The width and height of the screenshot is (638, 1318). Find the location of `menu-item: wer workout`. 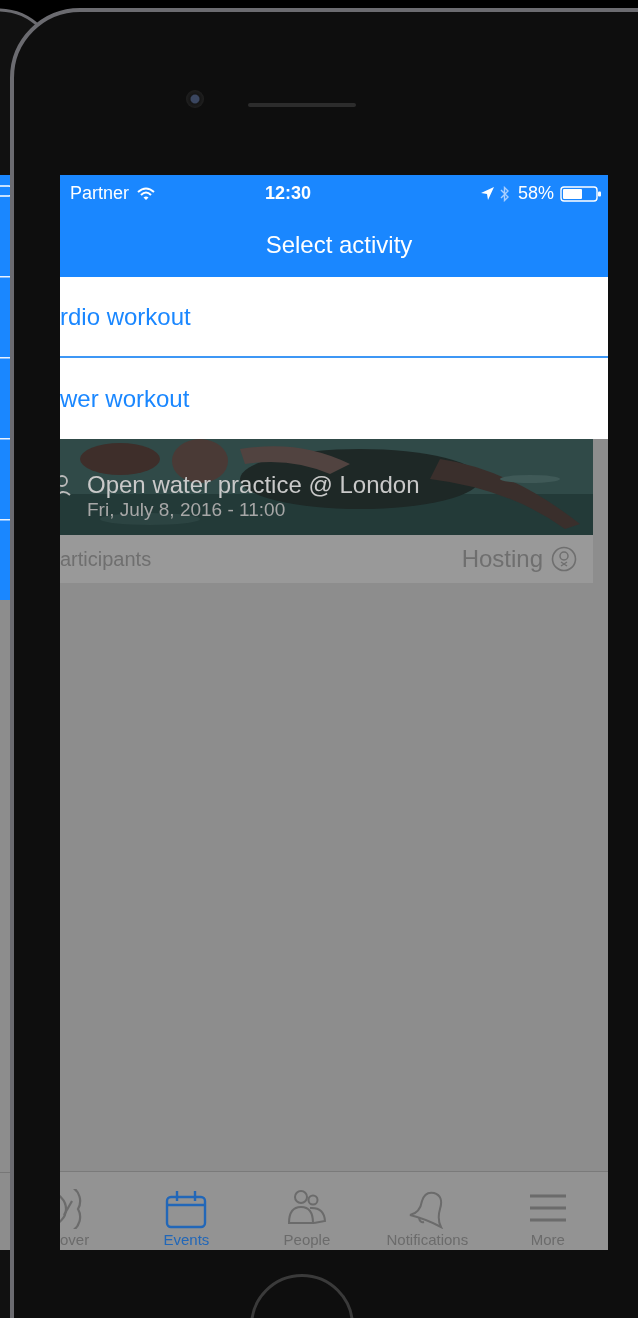

menu-item: wer workout is located at coordinates (334, 398).